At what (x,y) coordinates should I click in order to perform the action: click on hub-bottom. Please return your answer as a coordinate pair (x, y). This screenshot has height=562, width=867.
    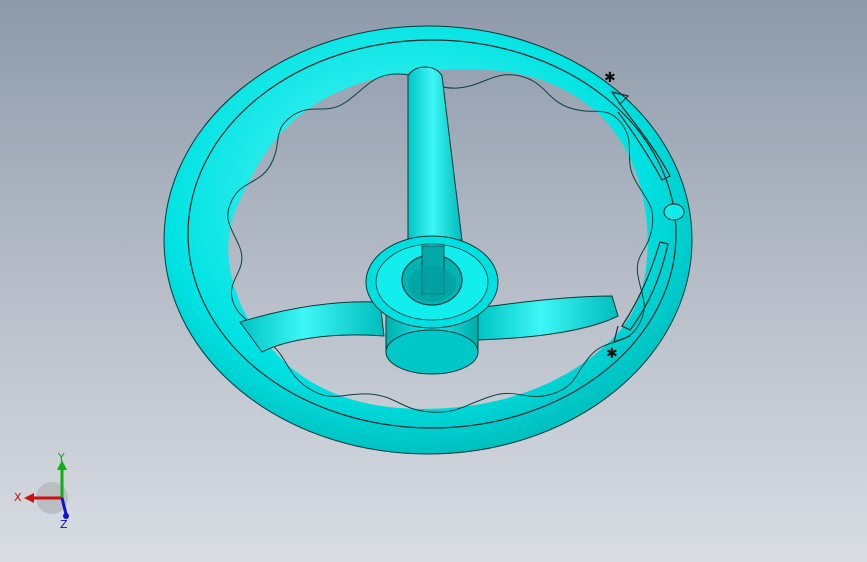
    Looking at the image, I should click on (432, 352).